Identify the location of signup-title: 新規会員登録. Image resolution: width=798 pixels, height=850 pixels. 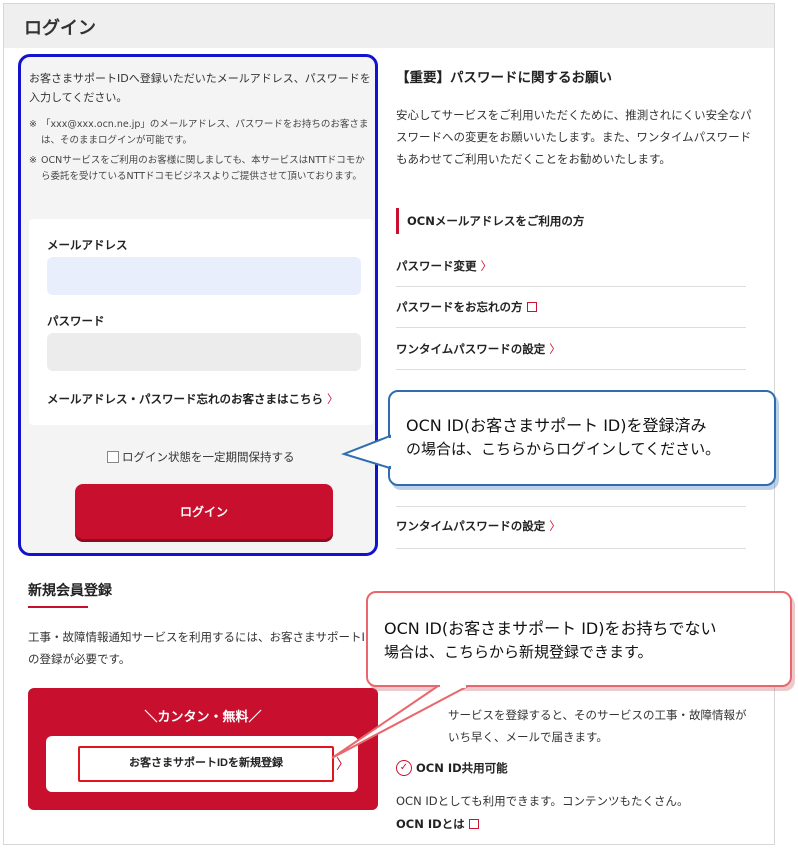
(70, 591).